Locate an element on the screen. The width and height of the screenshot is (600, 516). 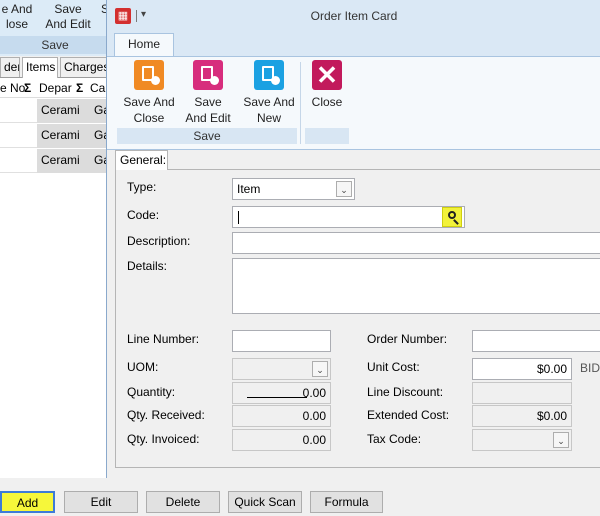
background-tab-order: der is located at coordinates (10, 67).